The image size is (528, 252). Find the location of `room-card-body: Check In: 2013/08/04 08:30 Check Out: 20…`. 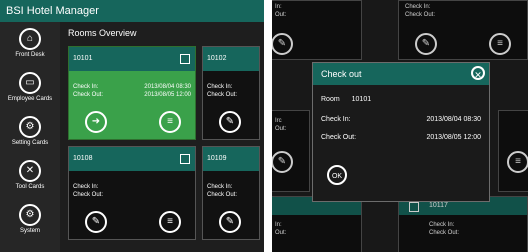

room-card-body: Check In: 2013/08/04 08:30 Check Out: 20… is located at coordinates (132, 105).